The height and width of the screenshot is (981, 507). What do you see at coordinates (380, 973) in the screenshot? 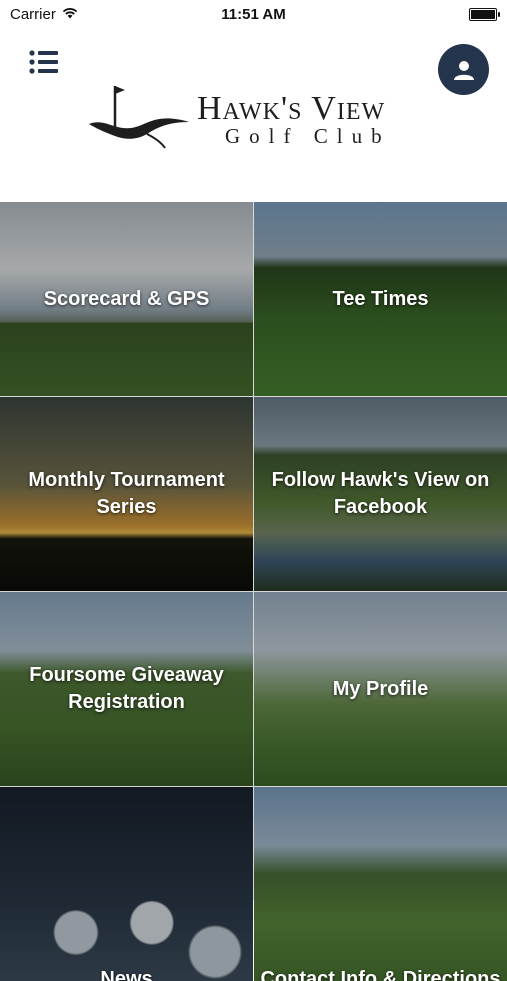
I see `tile-label: Contact Info & Directions` at bounding box center [380, 973].